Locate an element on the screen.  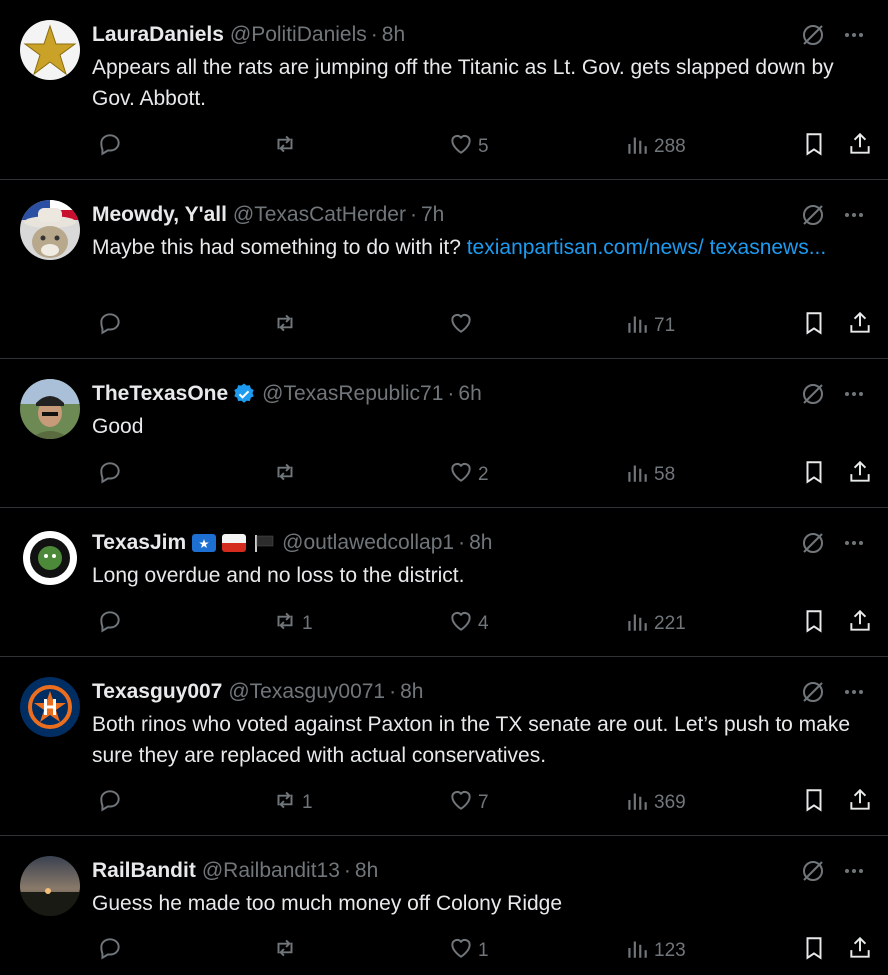
tweet-text: Good is located at coordinates (477, 426).